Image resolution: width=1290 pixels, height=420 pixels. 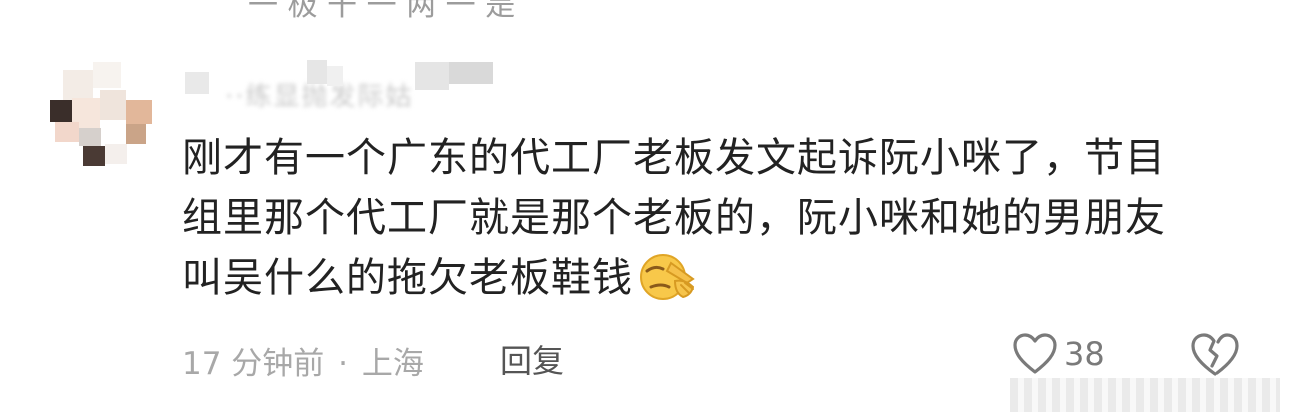 I want to click on reply-button: 回复, so click(x=532, y=359).